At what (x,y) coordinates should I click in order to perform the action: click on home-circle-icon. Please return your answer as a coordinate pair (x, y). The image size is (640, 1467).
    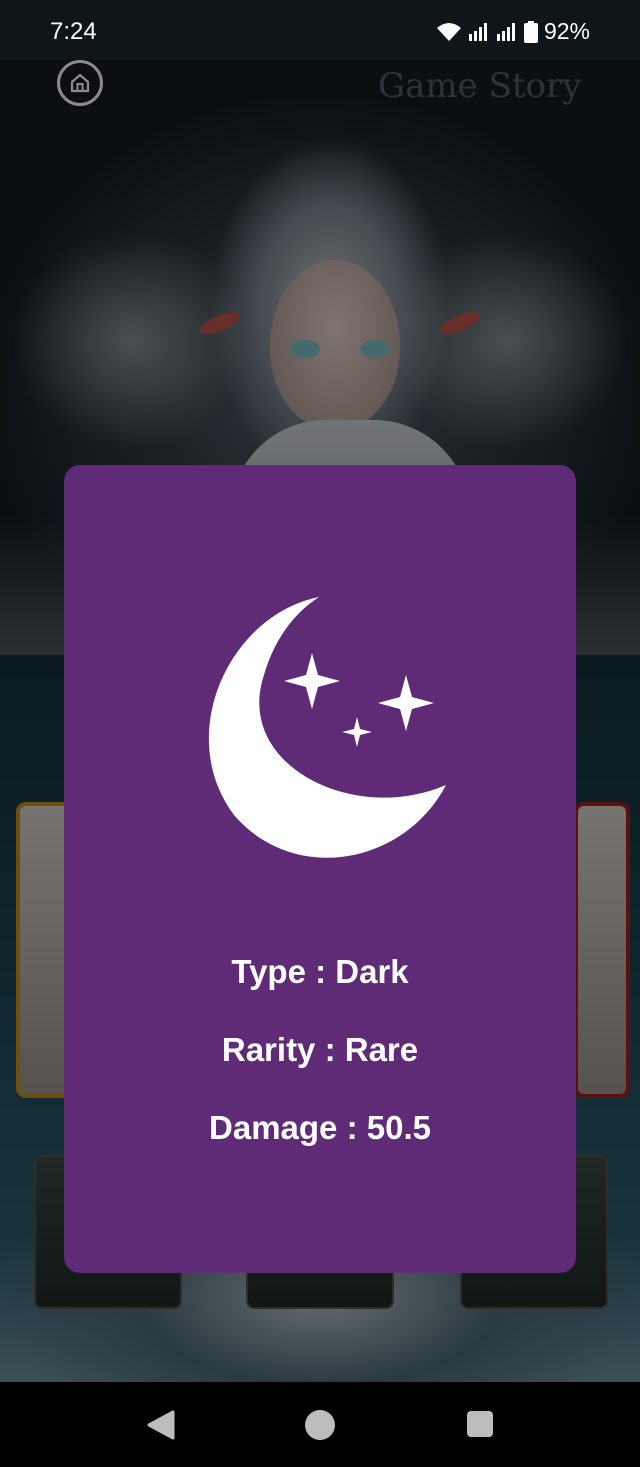
    Looking at the image, I should click on (320, 1425).